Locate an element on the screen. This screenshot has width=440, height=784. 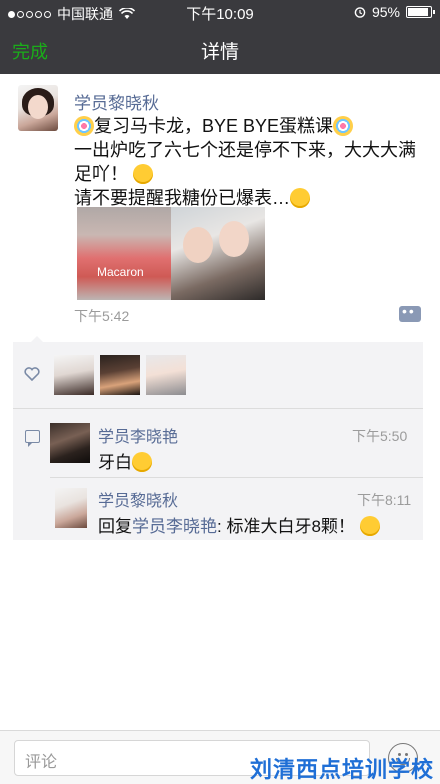
post-photo-selfie is located at coordinates (218, 253).